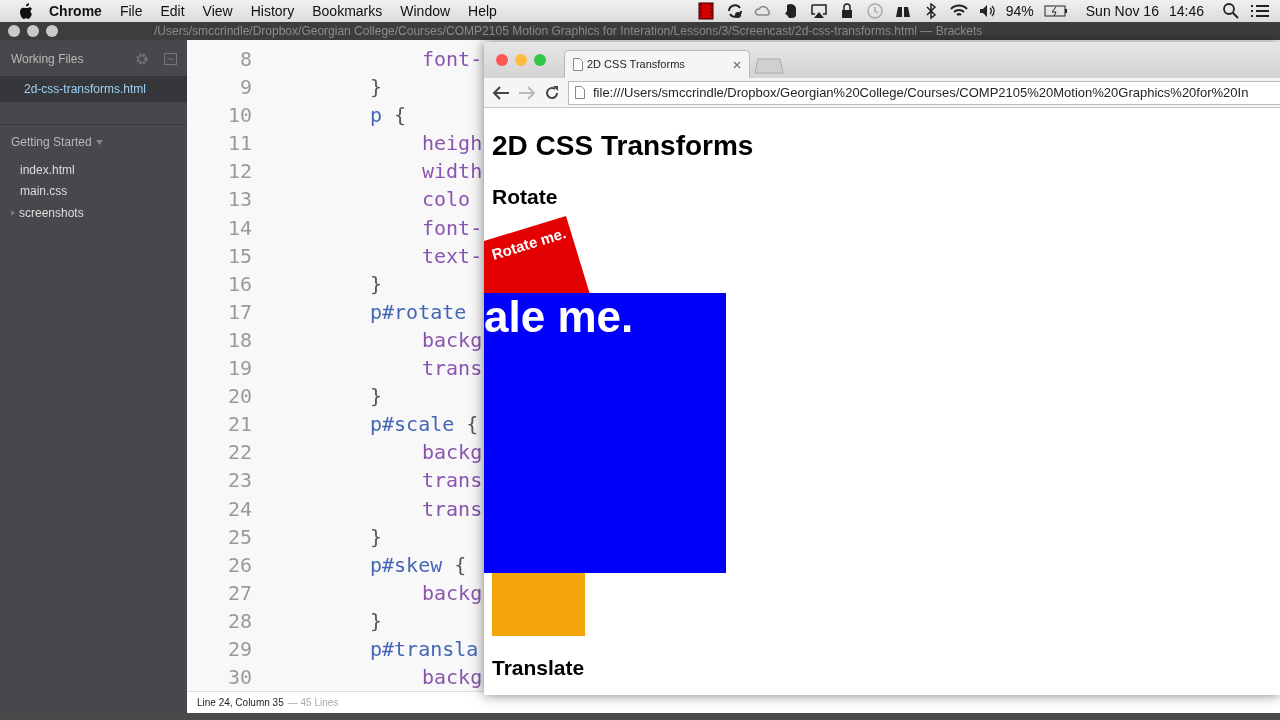  What do you see at coordinates (239, 256) in the screenshot?
I see `line-number: 15` at bounding box center [239, 256].